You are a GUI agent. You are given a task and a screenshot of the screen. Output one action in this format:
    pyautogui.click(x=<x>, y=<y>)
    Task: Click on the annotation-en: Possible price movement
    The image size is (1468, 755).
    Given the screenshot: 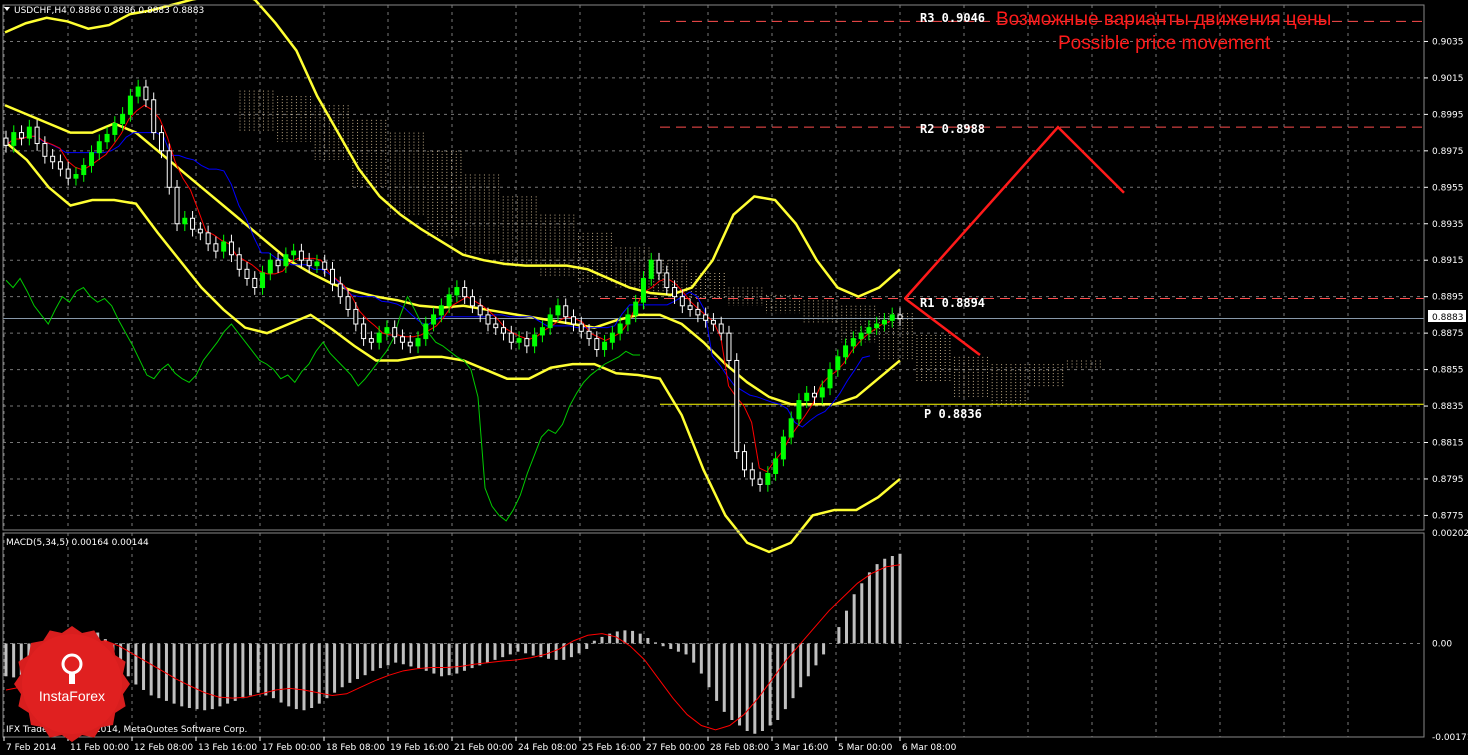 What is the action you would take?
    pyautogui.click(x=1164, y=43)
    